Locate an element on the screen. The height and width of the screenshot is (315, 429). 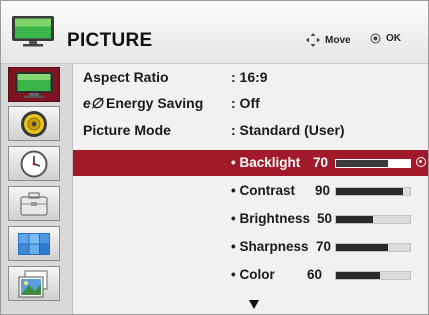
adjust-brightness: • Brightness 50 is located at coordinates (250, 219).